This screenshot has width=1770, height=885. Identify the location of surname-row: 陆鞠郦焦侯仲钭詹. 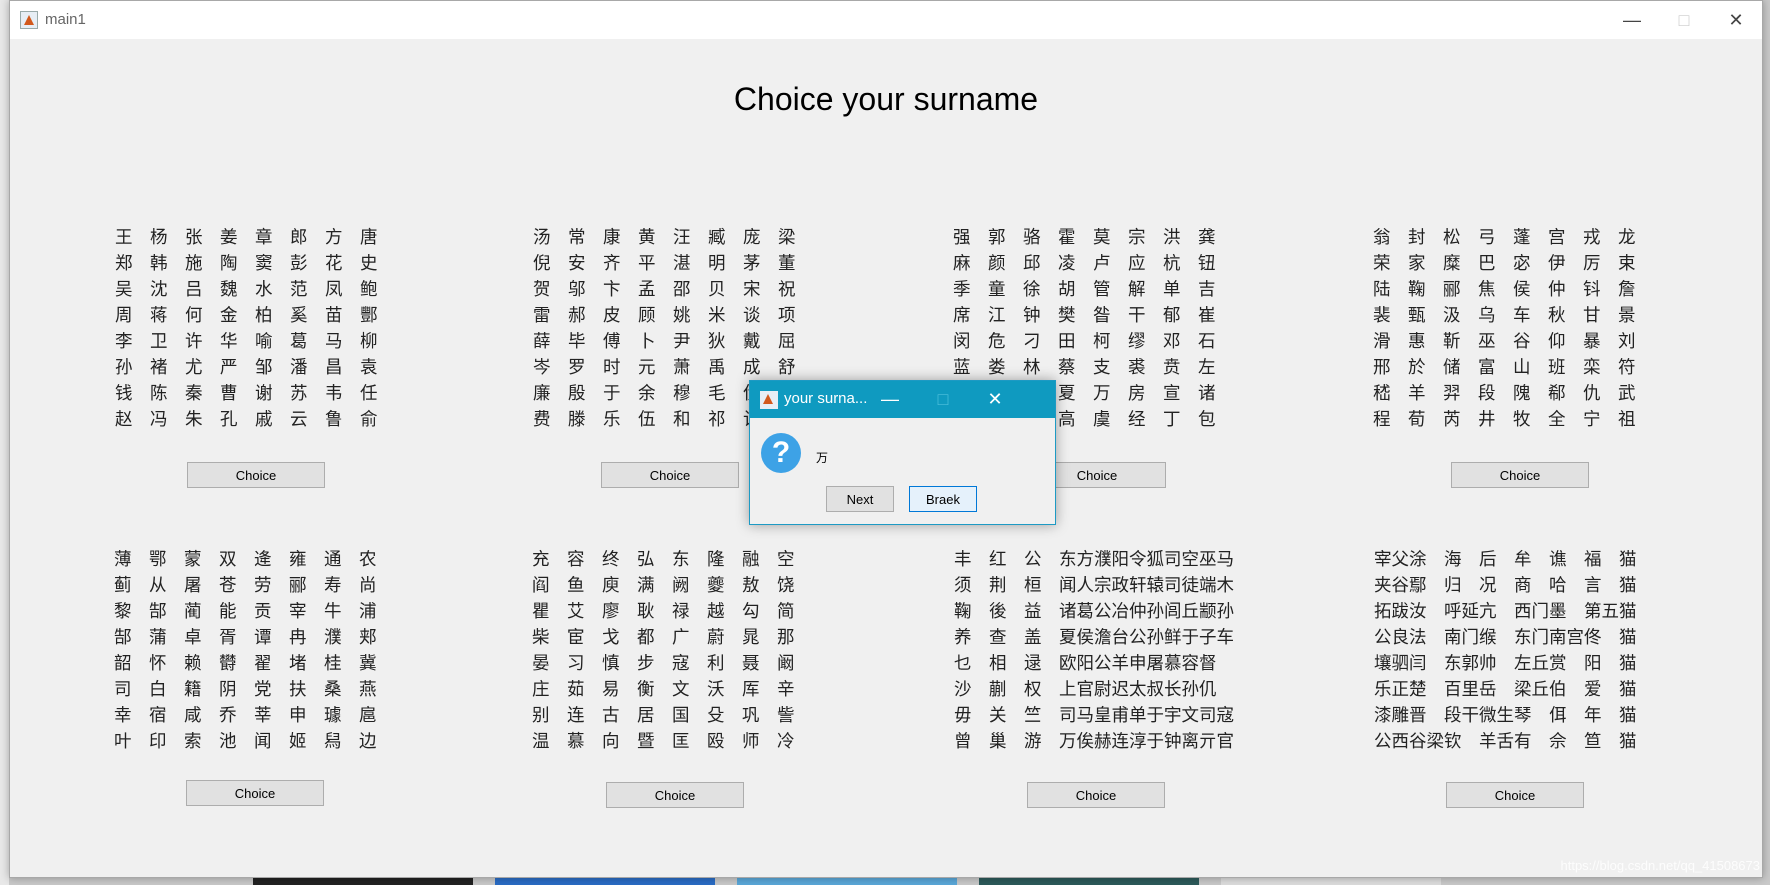
(1513, 290).